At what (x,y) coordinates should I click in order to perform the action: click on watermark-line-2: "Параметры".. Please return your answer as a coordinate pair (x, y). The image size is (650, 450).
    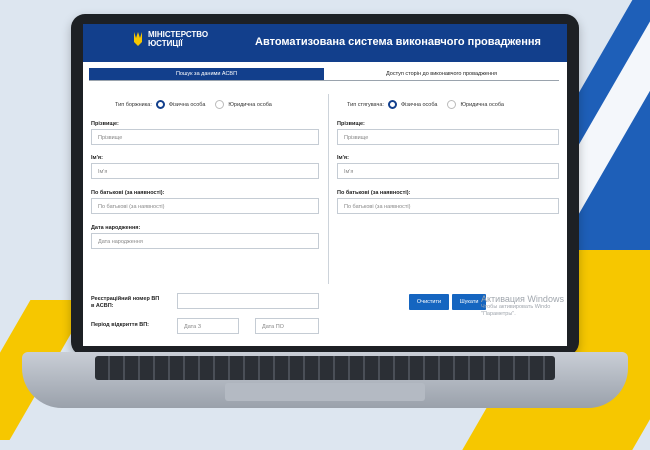
    Looking at the image, I should click on (498, 314).